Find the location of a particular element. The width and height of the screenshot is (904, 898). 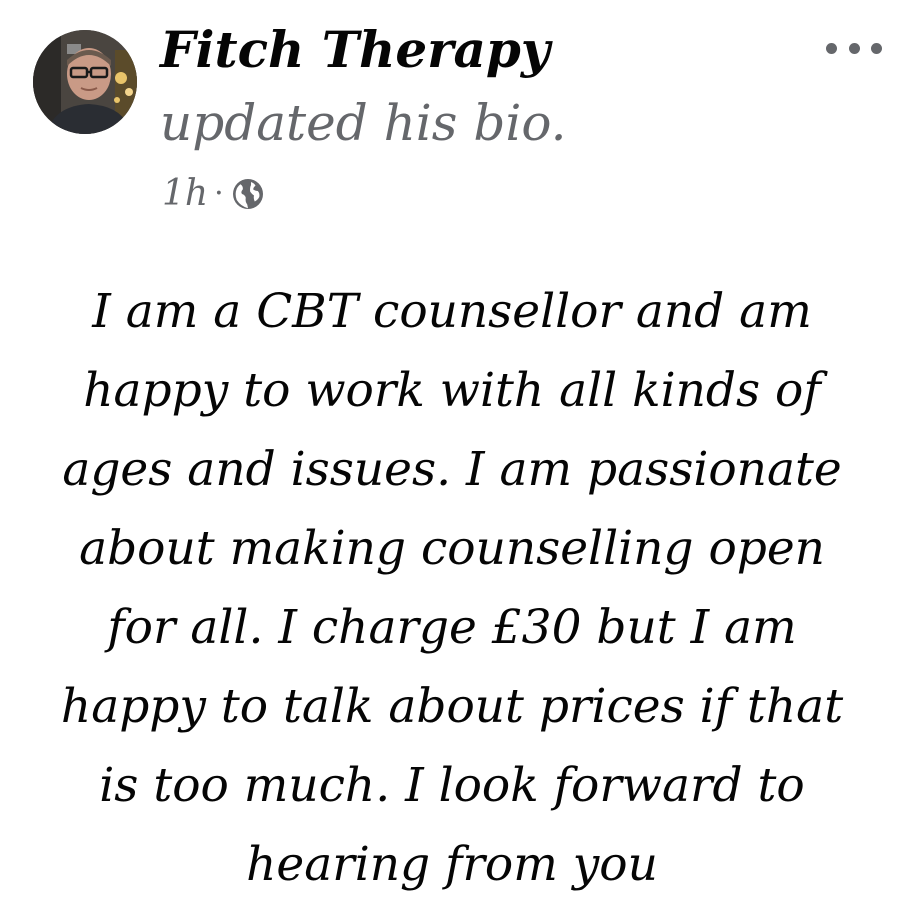

post-action-text: updated his bio. is located at coordinates (363, 123).